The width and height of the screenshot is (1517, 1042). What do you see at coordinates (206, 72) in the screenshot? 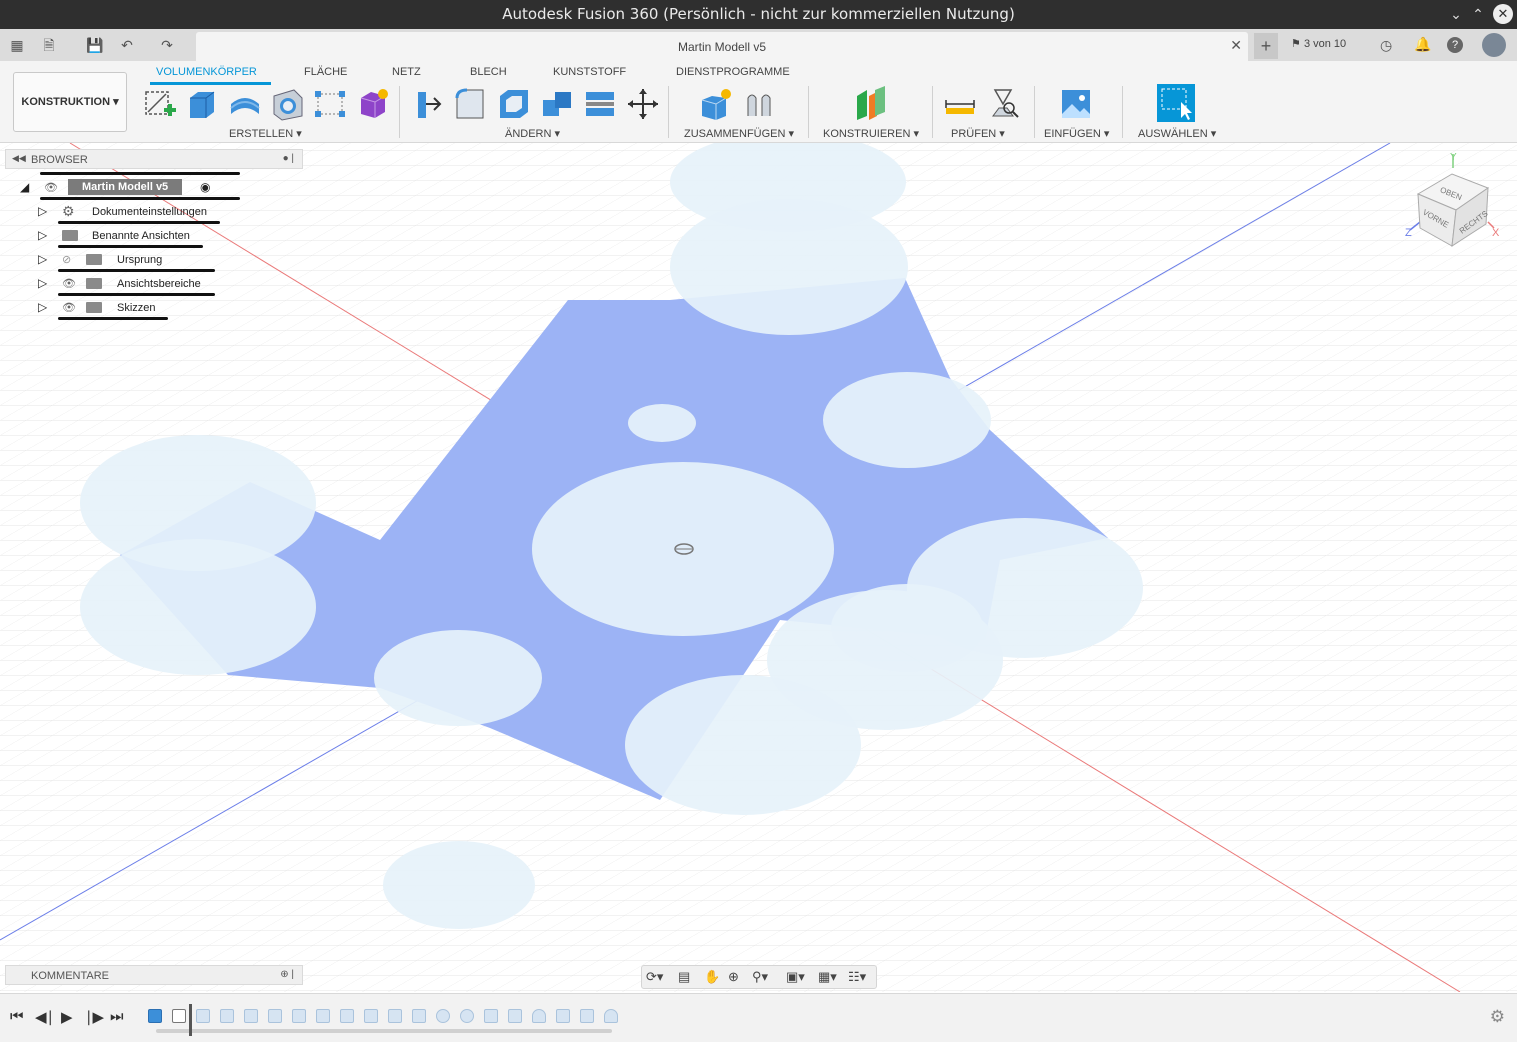
I see `tab-solid: VOLUMENKÖRPER` at bounding box center [206, 72].